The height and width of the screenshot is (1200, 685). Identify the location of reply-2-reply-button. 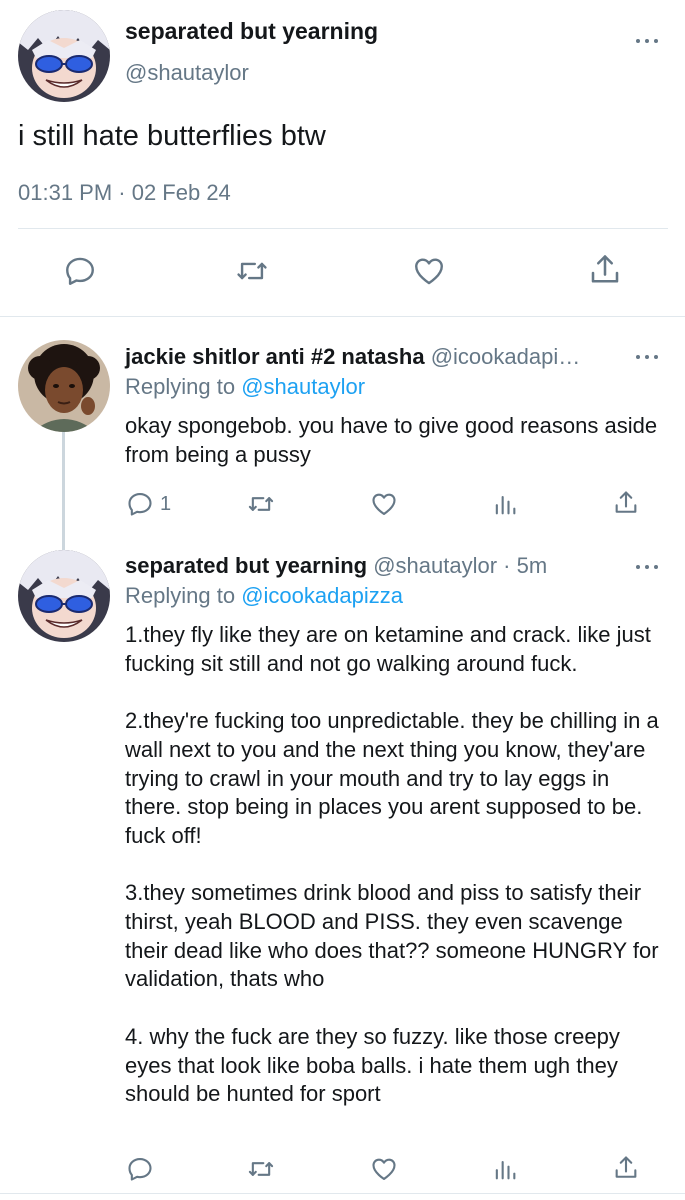
(140, 1169).